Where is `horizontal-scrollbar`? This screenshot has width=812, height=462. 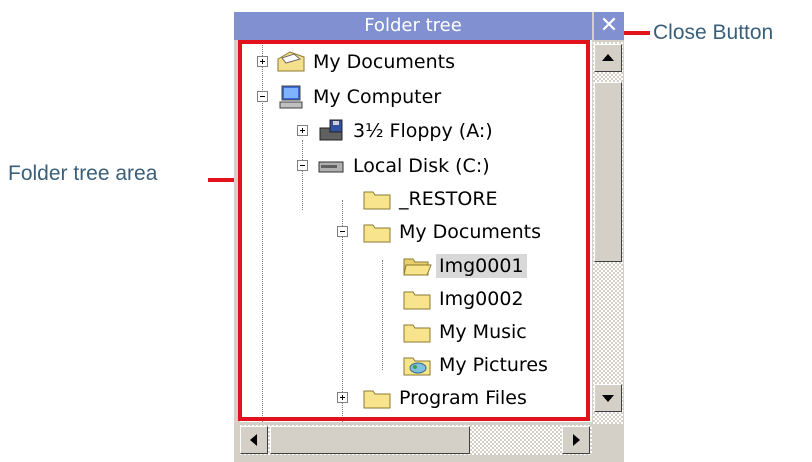
horizontal-scrollbar is located at coordinates (416, 440).